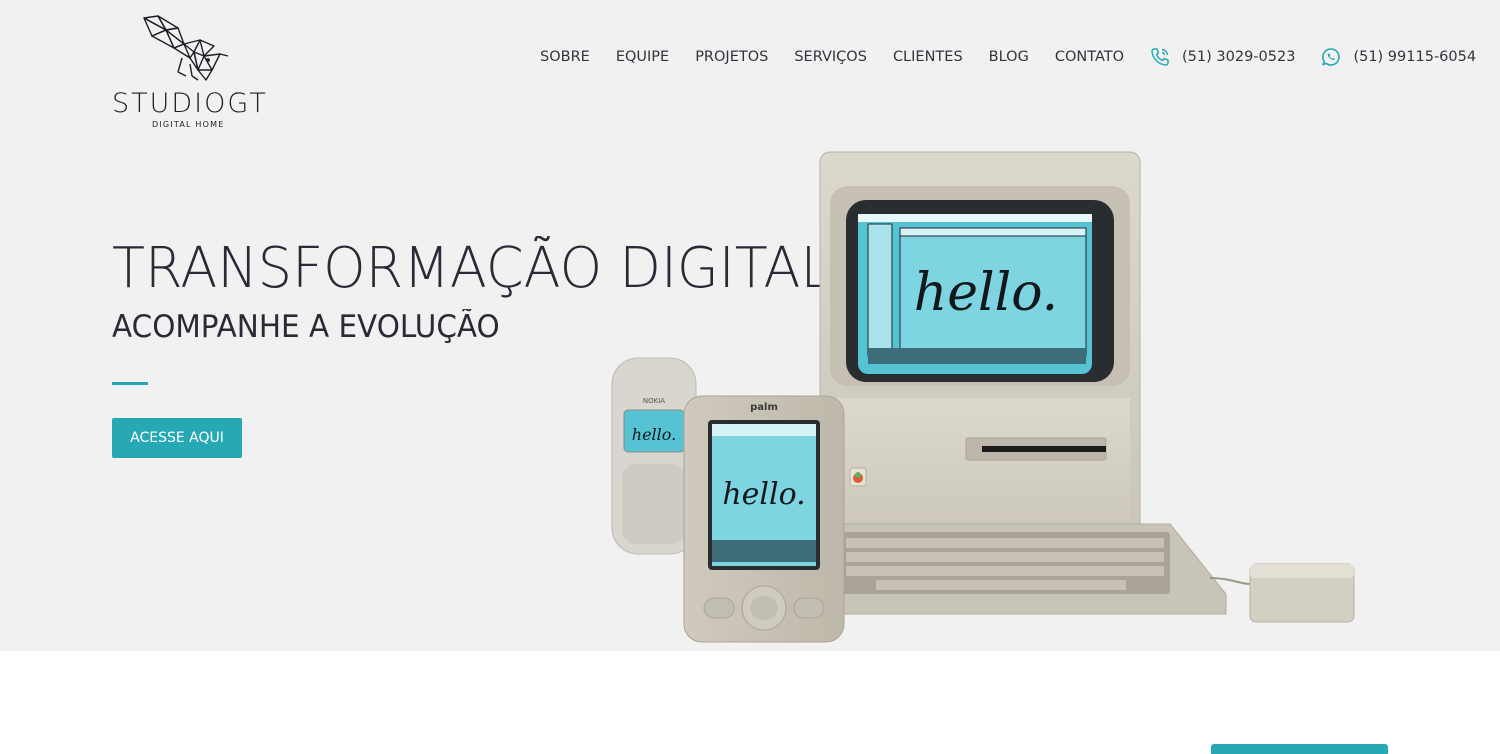 Image resolution: width=1500 pixels, height=754 pixels. What do you see at coordinates (764, 407) in the screenshot?
I see `palm-brand-text: palm` at bounding box center [764, 407].